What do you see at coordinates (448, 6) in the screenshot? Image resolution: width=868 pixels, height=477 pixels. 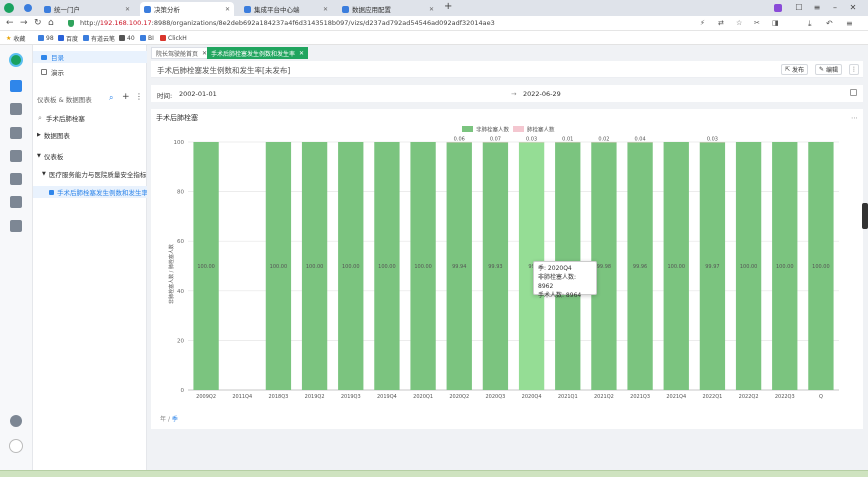 I see `new-tab-button: +` at bounding box center [448, 6].